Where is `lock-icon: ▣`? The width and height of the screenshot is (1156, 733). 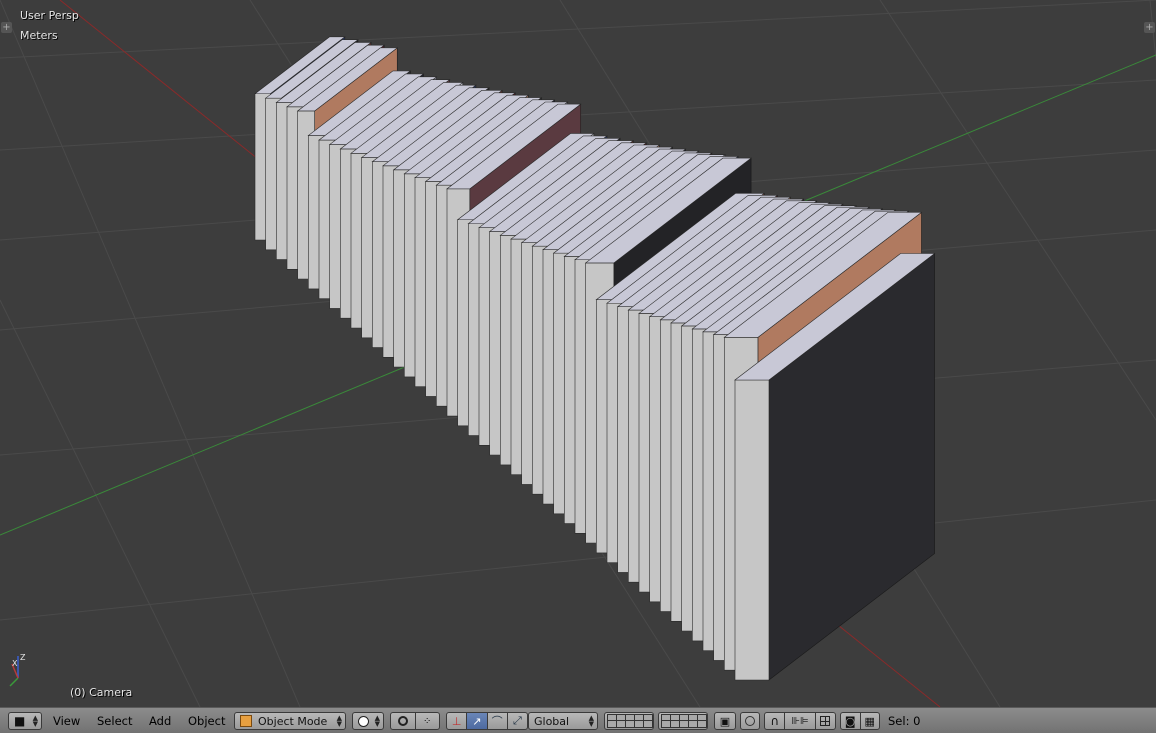
lock-icon: ▣ is located at coordinates (725, 721).